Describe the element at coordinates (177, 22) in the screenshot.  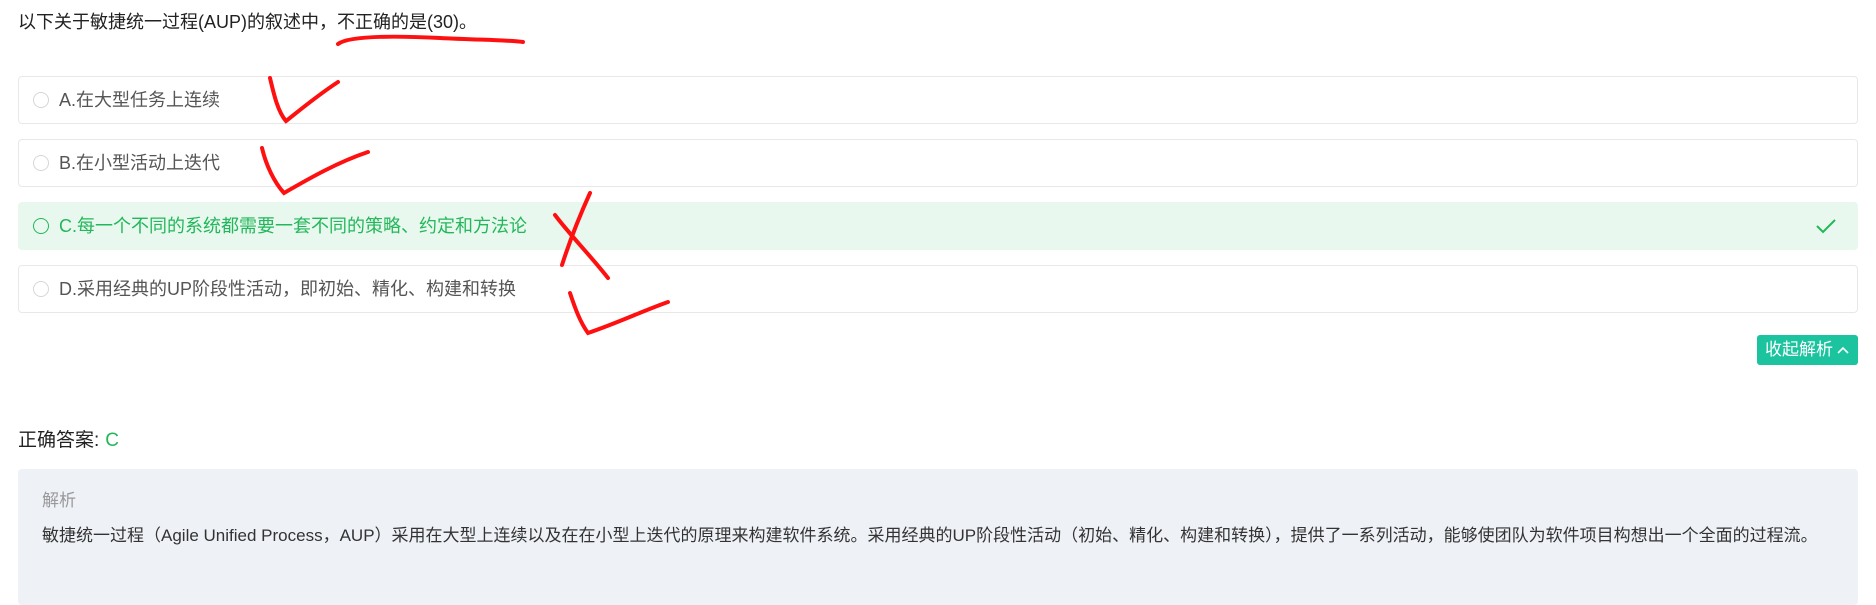
I see `question-prefix: 以下关于敏捷统一过程(AUP)的叙述中，` at that location.